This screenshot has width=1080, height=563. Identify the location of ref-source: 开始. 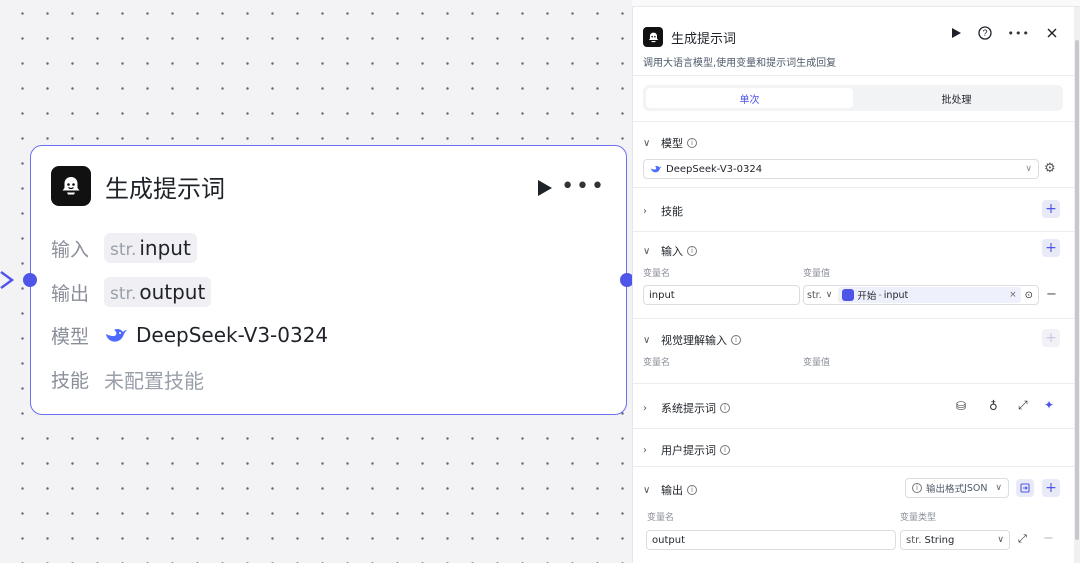
(867, 296).